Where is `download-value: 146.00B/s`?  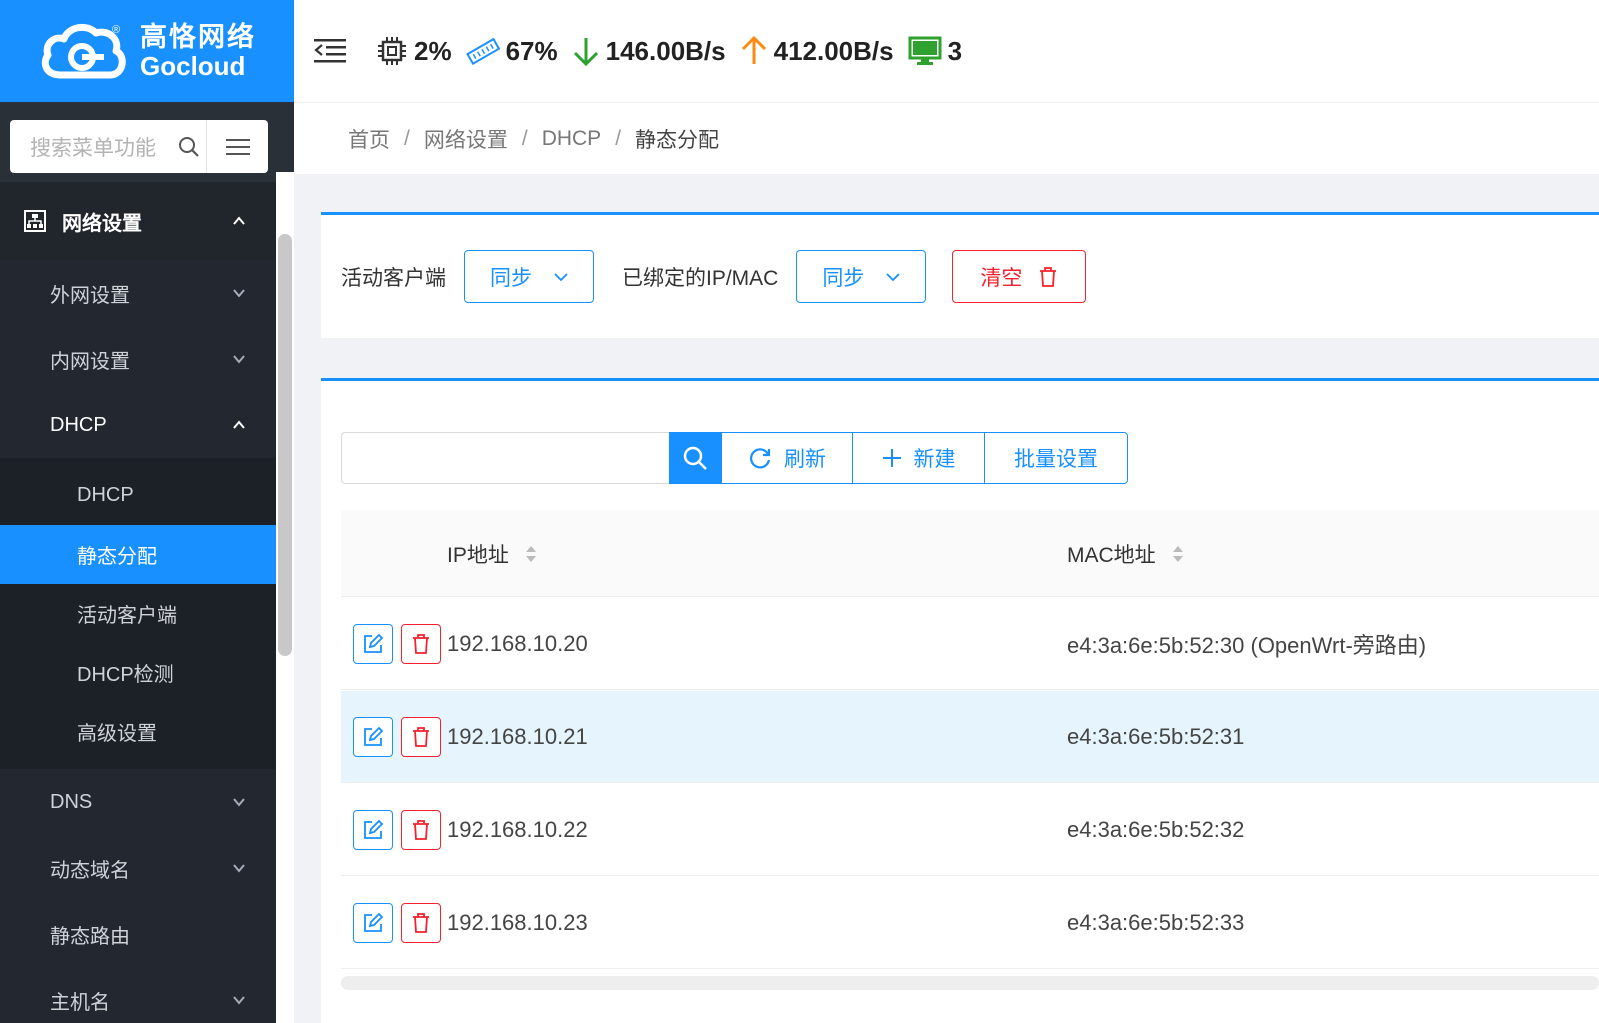 download-value: 146.00B/s is located at coordinates (665, 50).